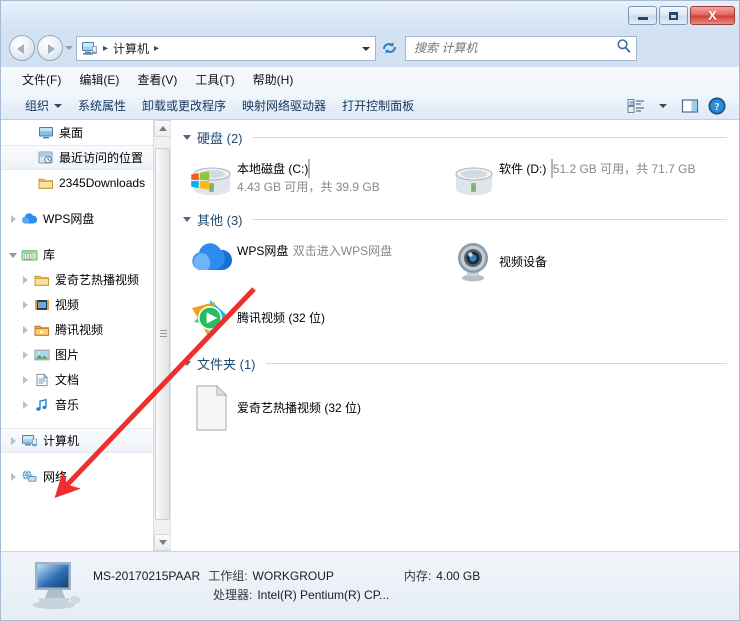 This screenshot has height=621, width=740. I want to click on organize-button: 组织, so click(43, 105).